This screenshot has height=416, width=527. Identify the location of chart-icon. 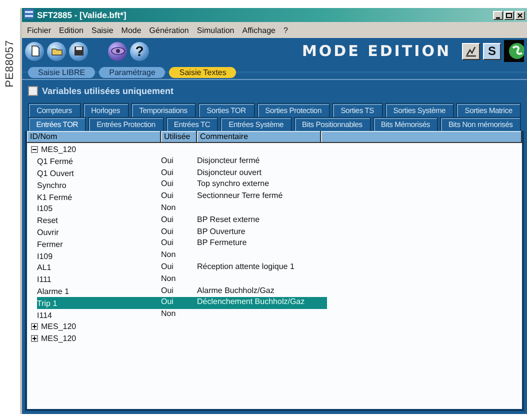
(471, 51).